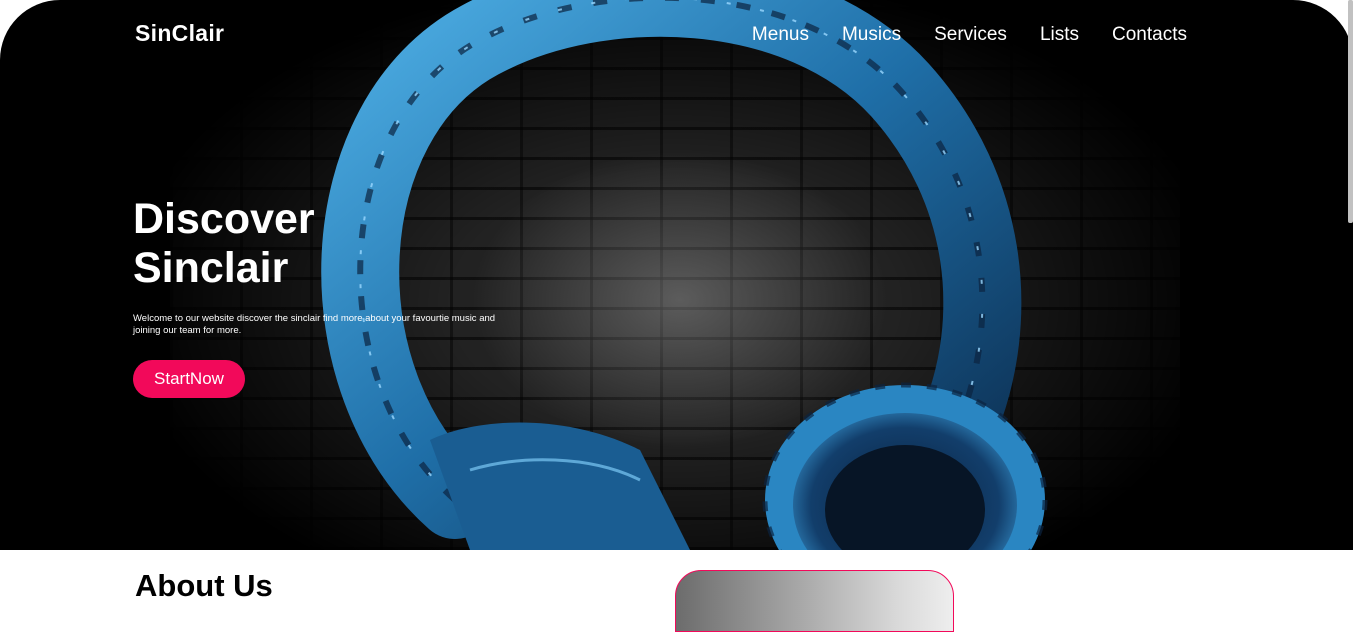 The height and width of the screenshot is (632, 1353). I want to click on about-us-image, so click(814, 601).